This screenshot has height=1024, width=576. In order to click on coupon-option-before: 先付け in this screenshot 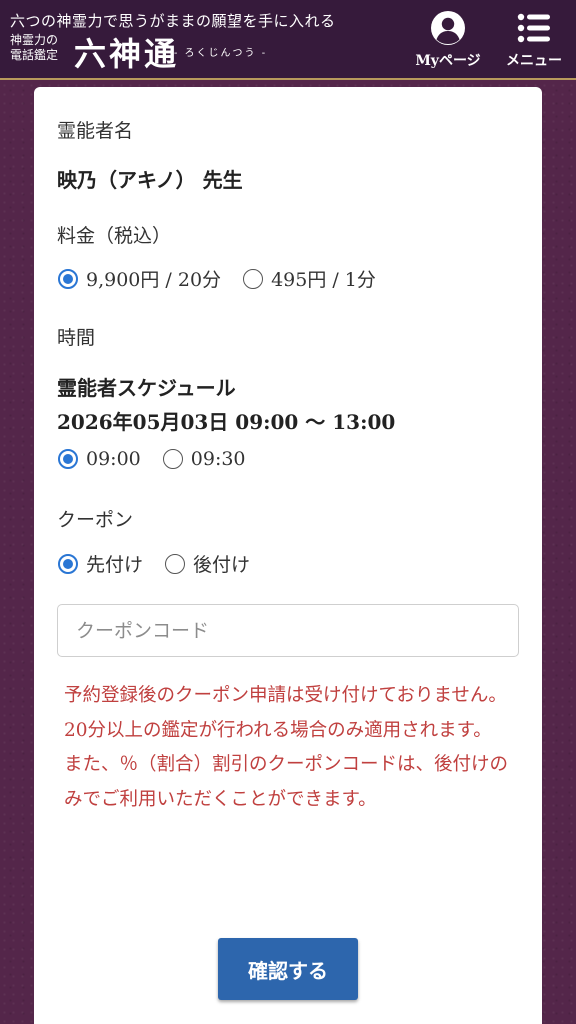, I will do `click(100, 563)`.